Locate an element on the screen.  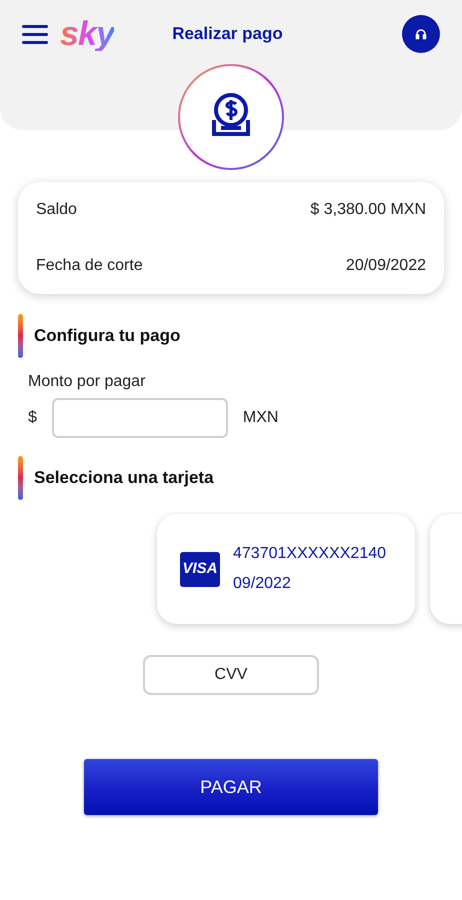
payment-card: VISA 473701XXXXXX2140 09/2022 is located at coordinates (286, 569).